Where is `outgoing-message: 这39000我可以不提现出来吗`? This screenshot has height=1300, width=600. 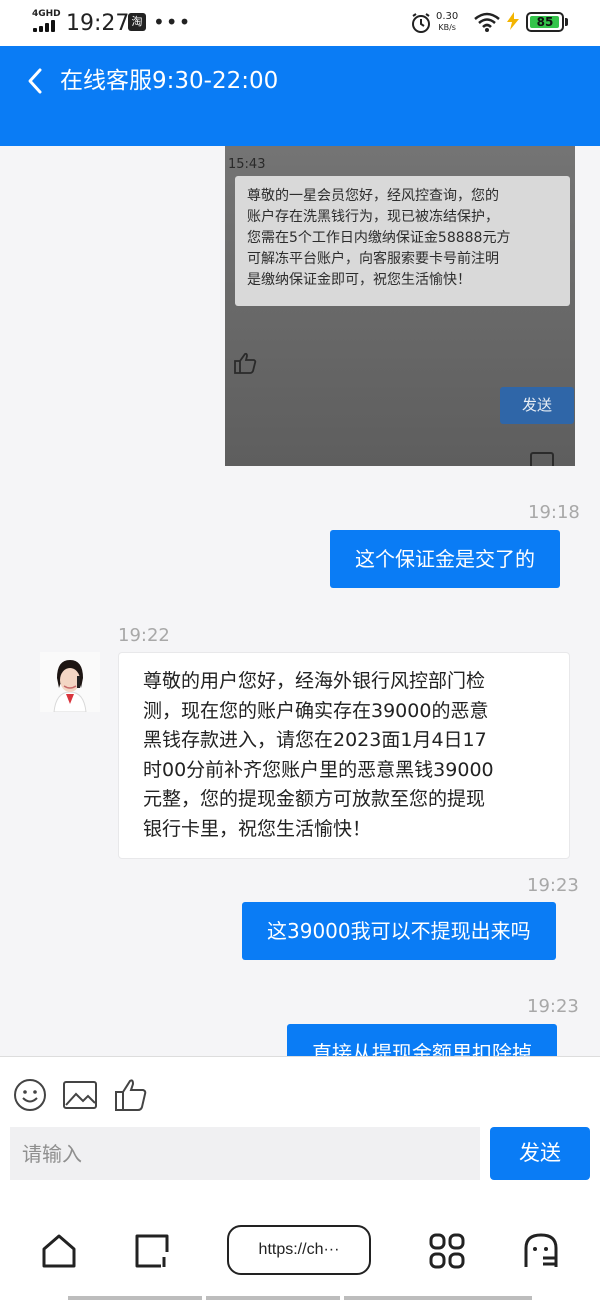 outgoing-message: 这39000我可以不提现出来吗 is located at coordinates (399, 931).